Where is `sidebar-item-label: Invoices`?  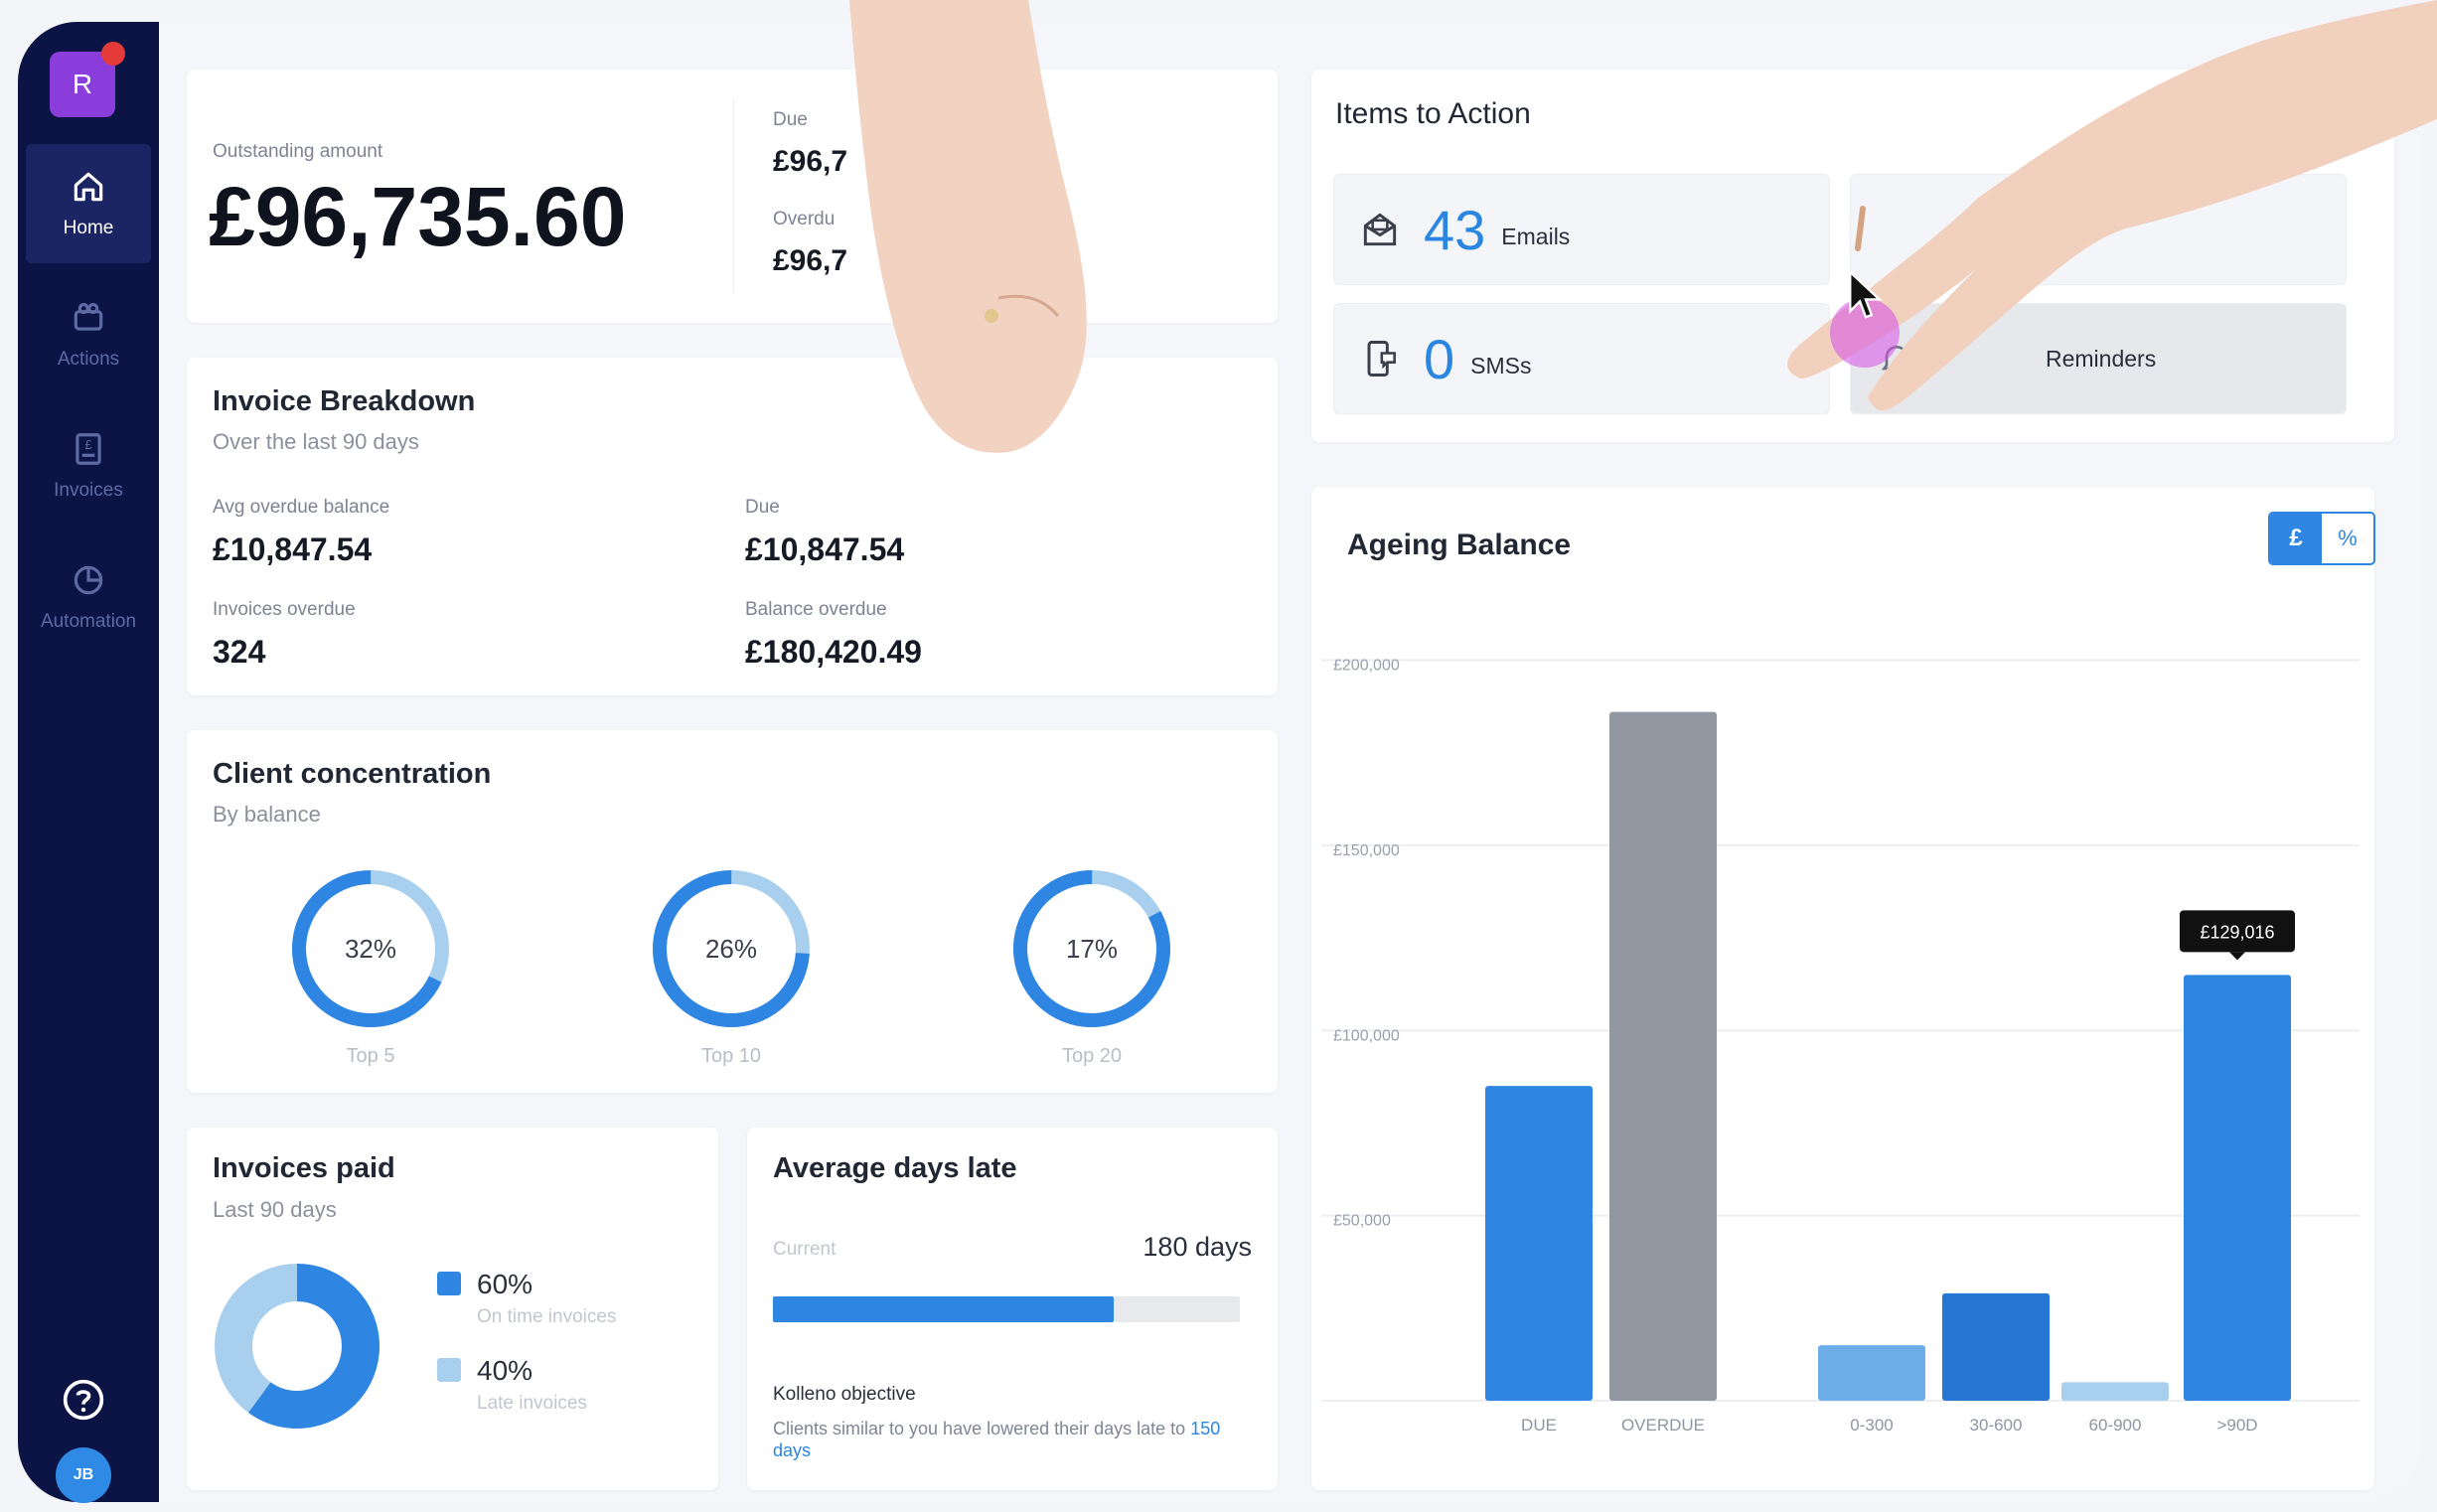
sidebar-item-label: Invoices is located at coordinates (89, 490).